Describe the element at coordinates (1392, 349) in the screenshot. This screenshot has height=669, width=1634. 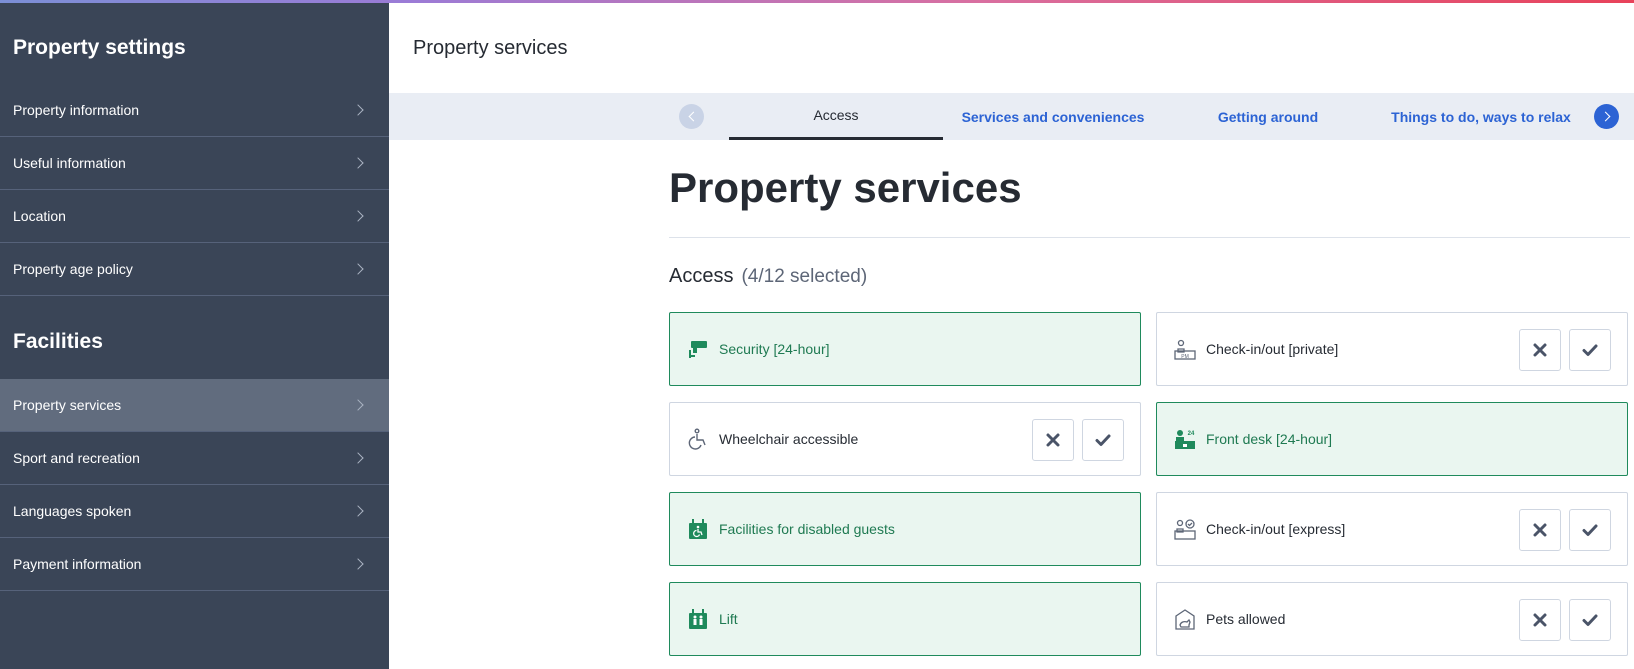
I see `facility-card-checkin-private: PM Check-in/out [private]` at that location.